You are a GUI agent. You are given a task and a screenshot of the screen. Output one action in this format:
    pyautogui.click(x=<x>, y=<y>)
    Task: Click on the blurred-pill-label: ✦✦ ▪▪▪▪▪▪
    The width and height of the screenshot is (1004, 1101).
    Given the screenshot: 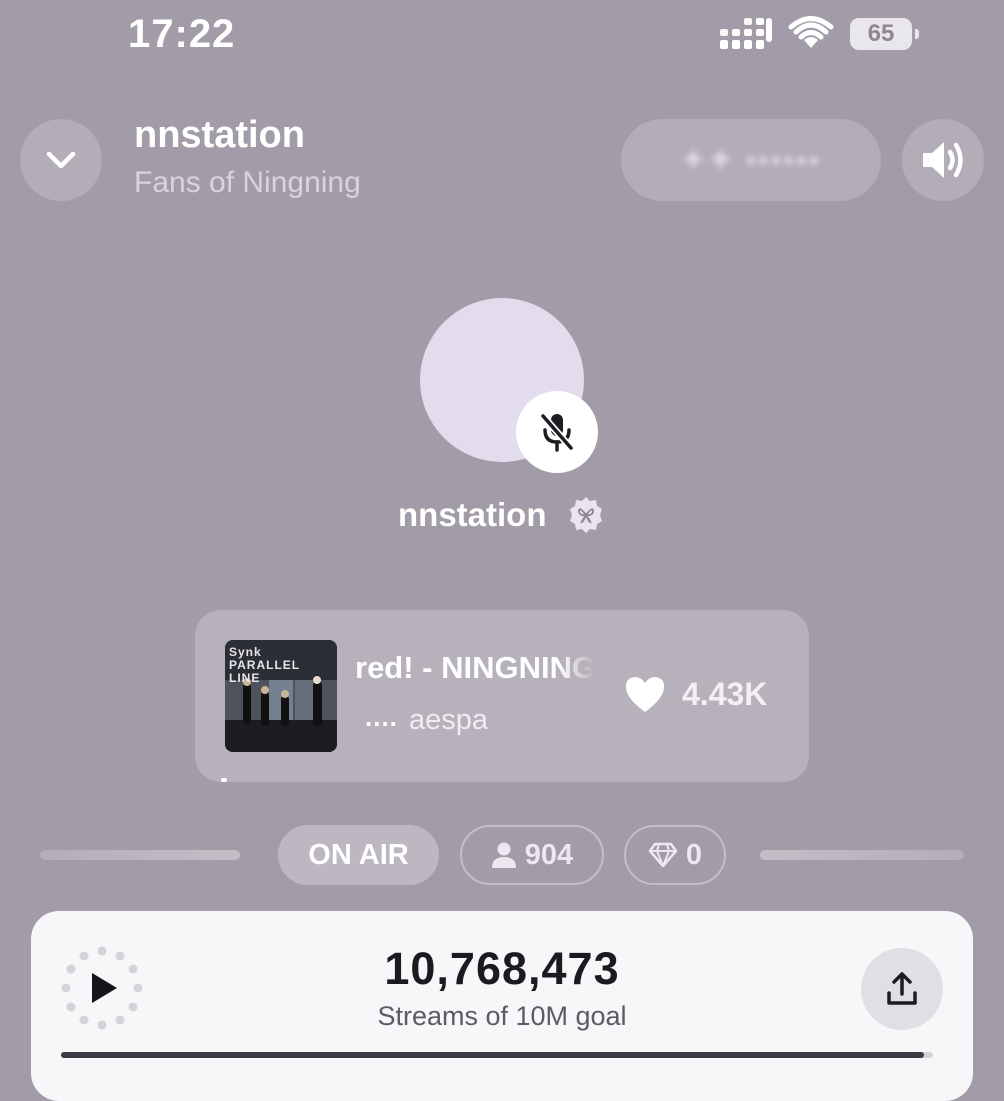 What is the action you would take?
    pyautogui.click(x=751, y=160)
    